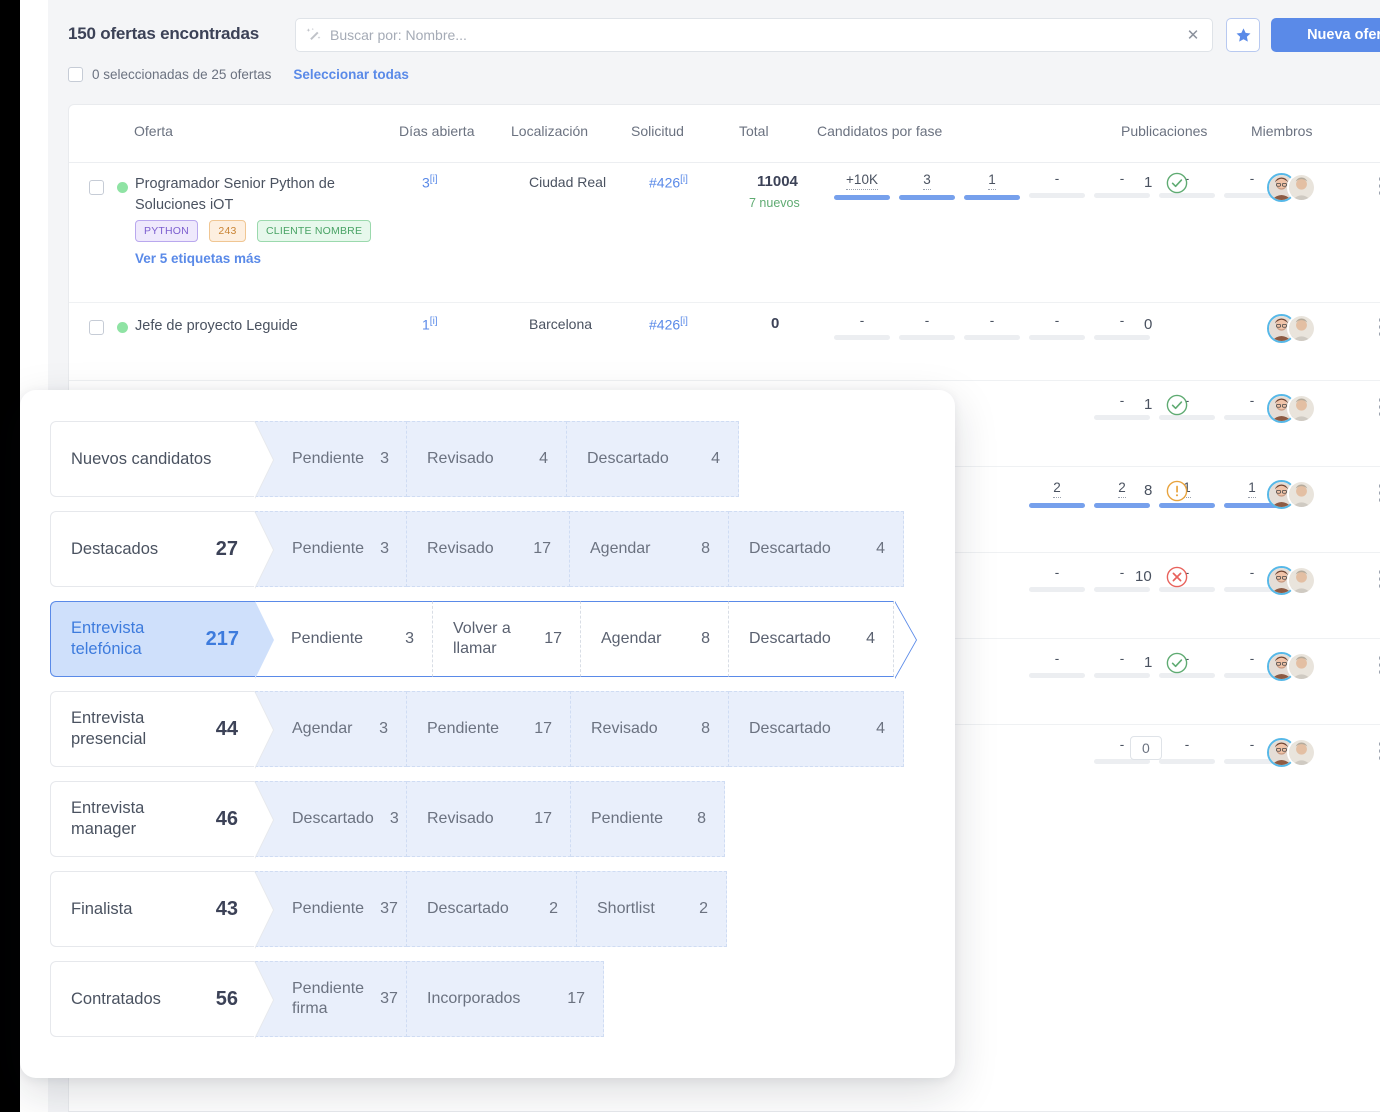 The image size is (1380, 1112). I want to click on stage-header: Entrevista manager 46, so click(152, 819).